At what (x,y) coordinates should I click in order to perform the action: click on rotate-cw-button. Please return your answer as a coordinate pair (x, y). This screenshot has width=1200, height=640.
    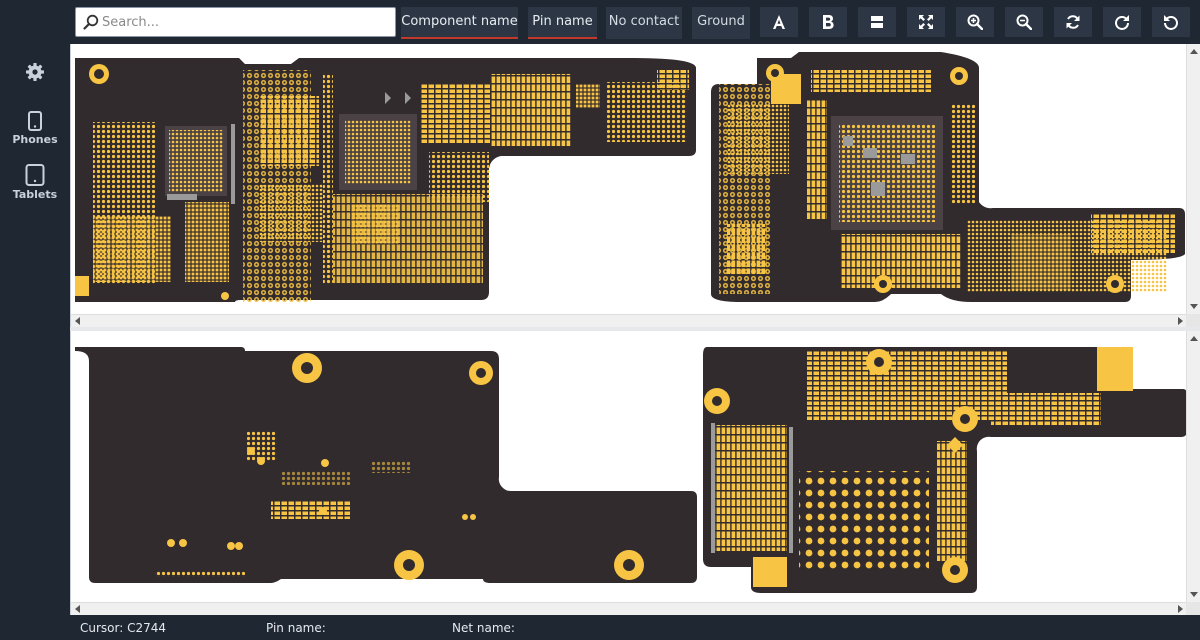
    Looking at the image, I should click on (1122, 22).